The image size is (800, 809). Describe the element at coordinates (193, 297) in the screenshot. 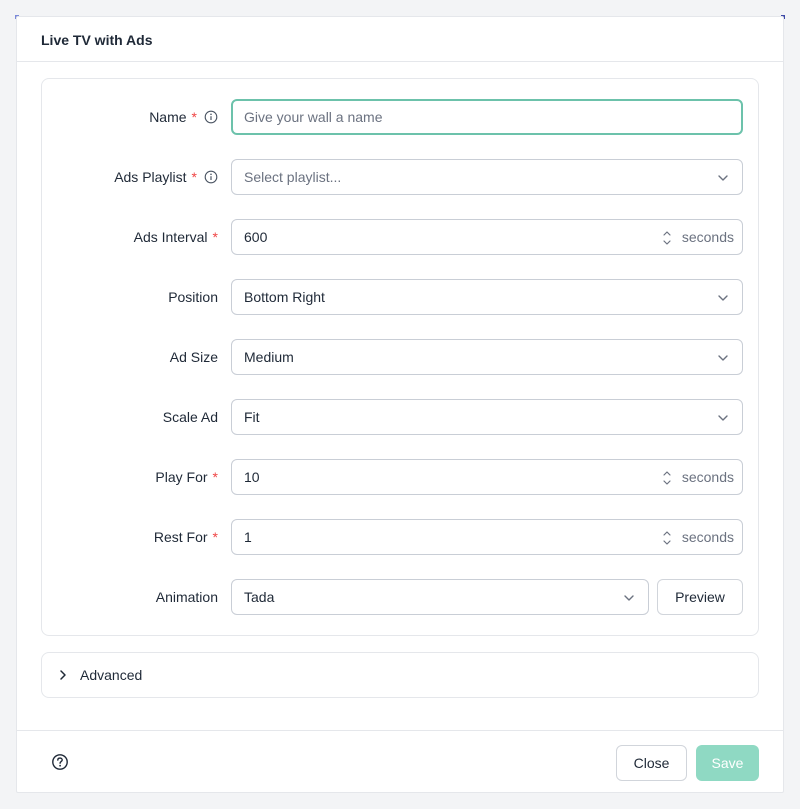

I see `position-label: Position` at that location.